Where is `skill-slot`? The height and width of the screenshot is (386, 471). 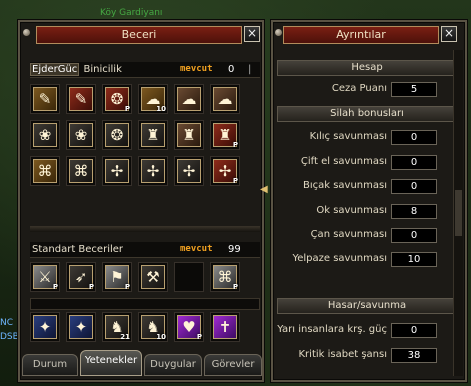 skill-slot is located at coordinates (189, 277).